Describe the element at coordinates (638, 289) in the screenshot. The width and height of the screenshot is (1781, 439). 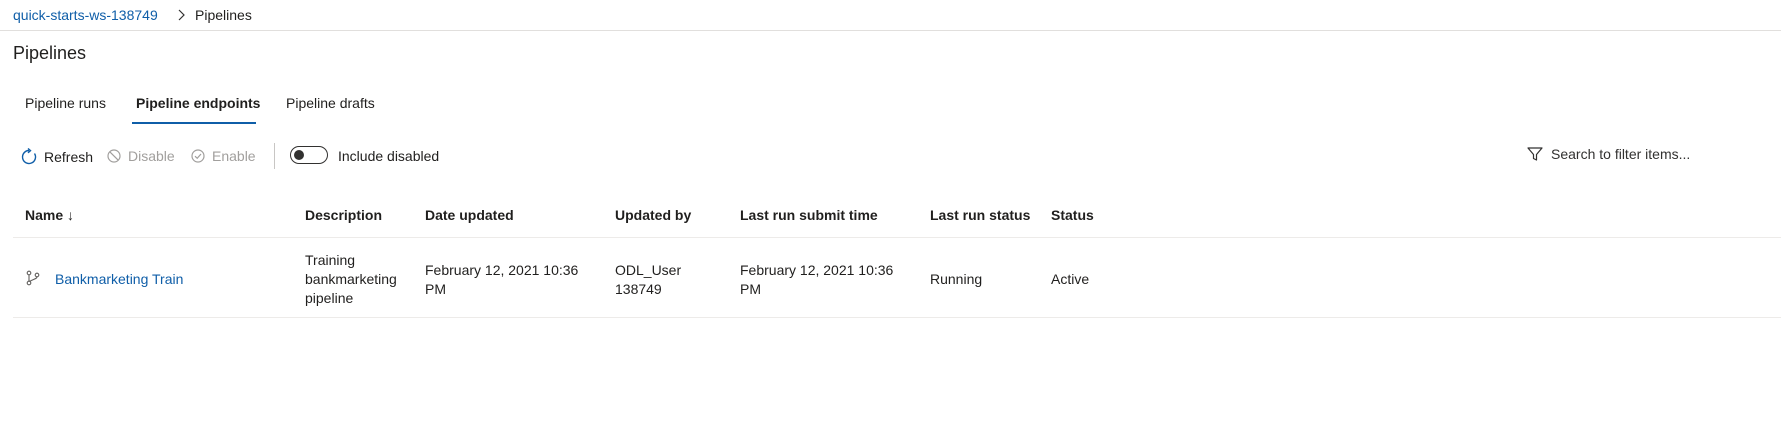
I see `updated-by-line: 138749` at that location.